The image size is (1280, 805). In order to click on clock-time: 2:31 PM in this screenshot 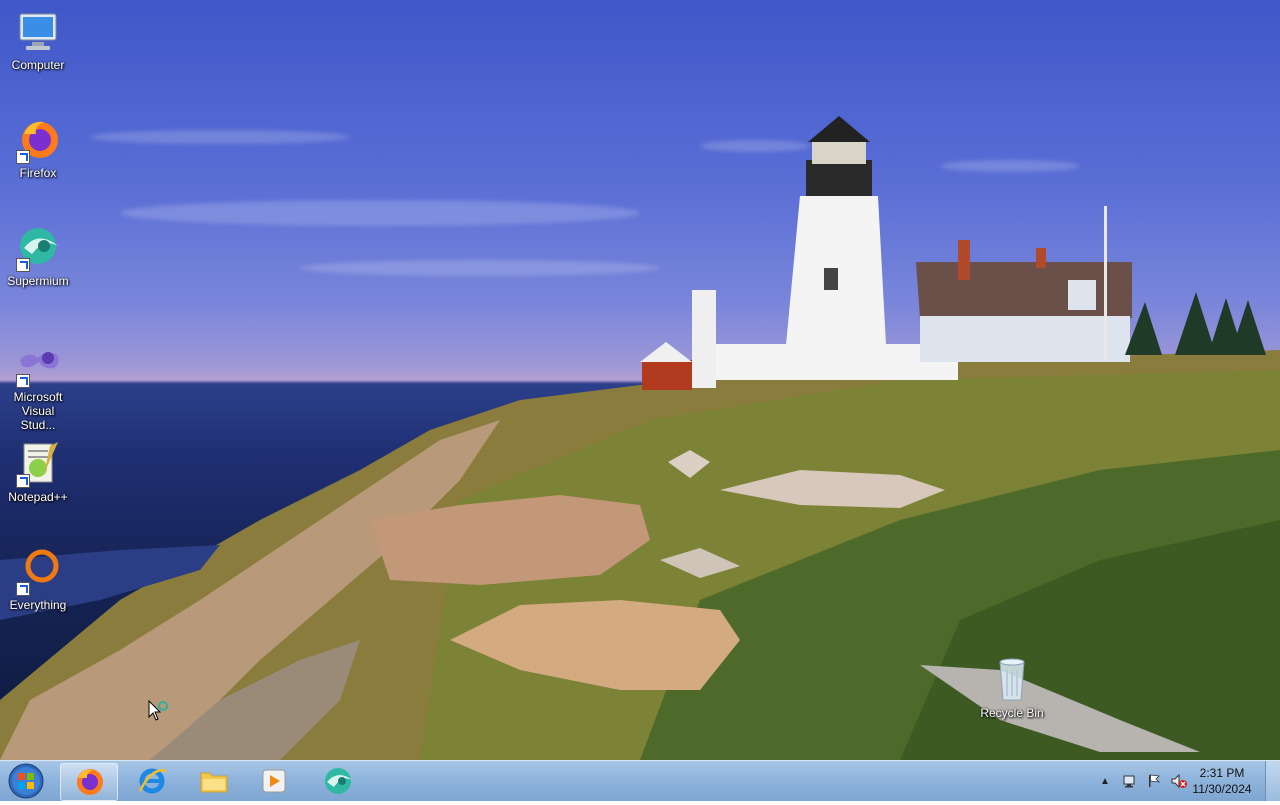, I will do `click(1222, 773)`.